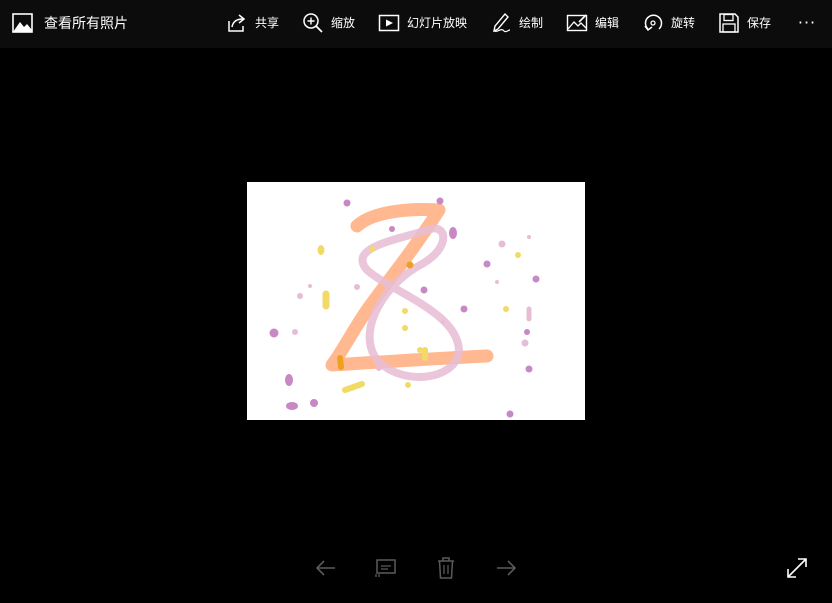  I want to click on zoom-button: 缩放, so click(330, 24).